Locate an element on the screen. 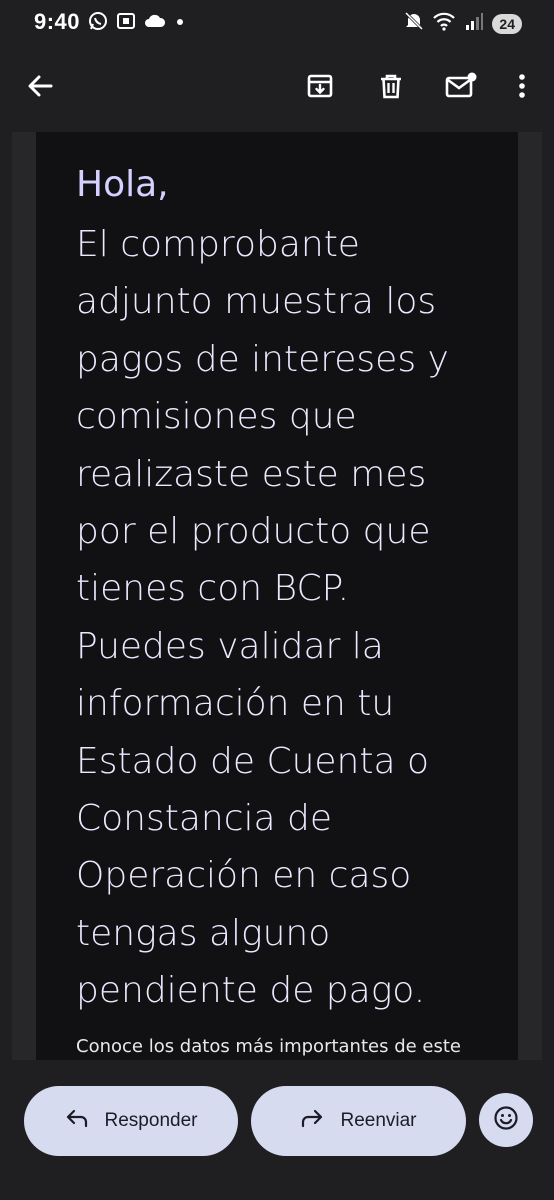  delete-icon is located at coordinates (391, 86).